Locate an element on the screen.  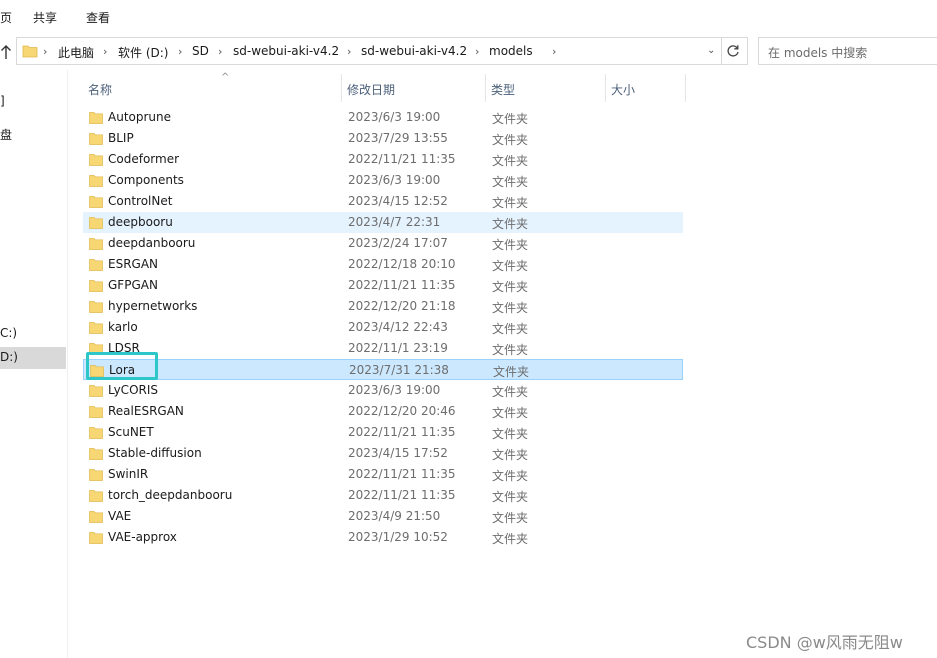
tab-view: 查看 is located at coordinates (98, 17).